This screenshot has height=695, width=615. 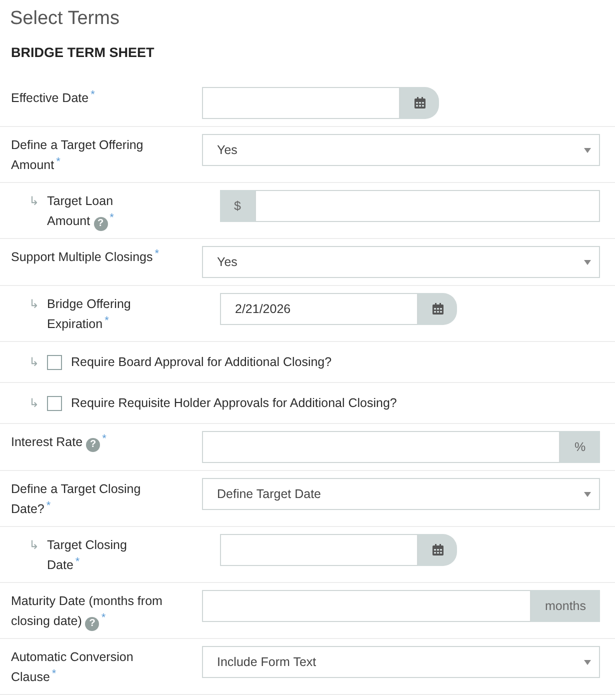 I want to click on field-label: Define a Target Offering Amount $^{*}$, so click(x=77, y=155).